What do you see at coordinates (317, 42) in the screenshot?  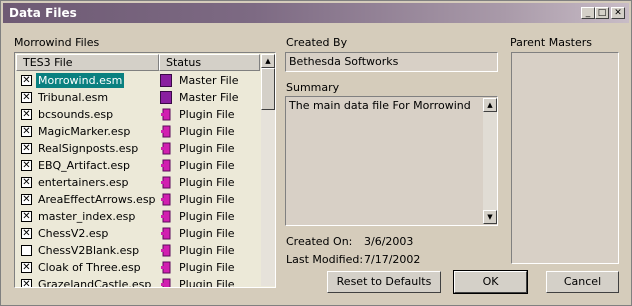 I see `created-by-label: Created By` at bounding box center [317, 42].